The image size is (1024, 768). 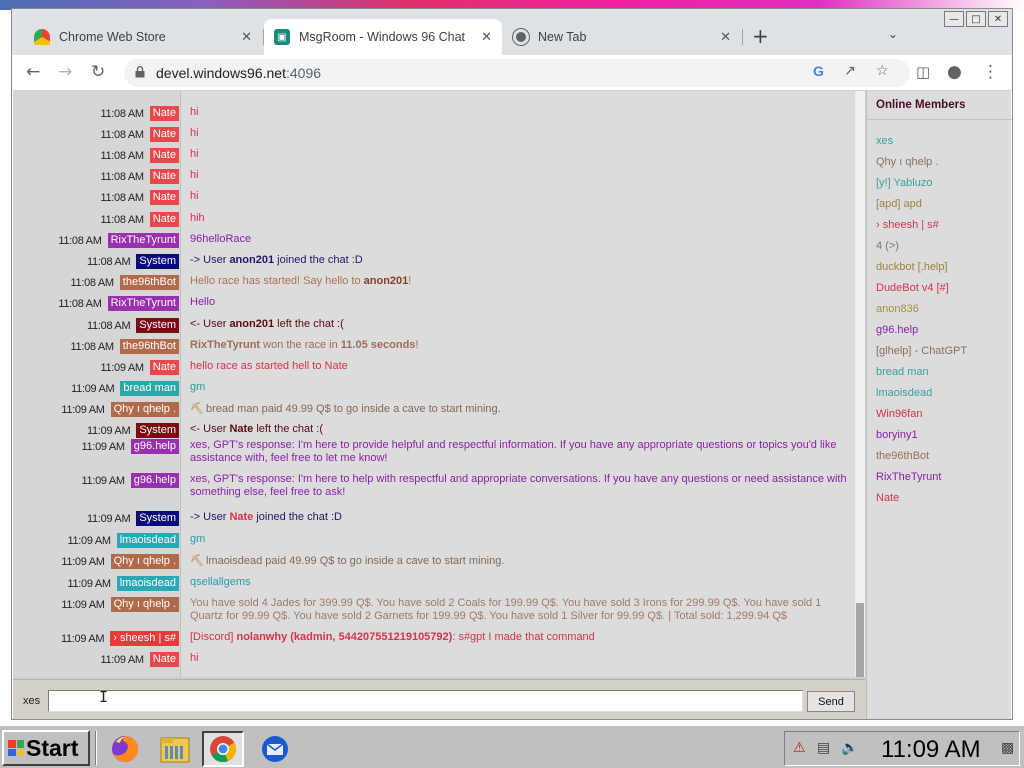 What do you see at coordinates (144, 638) in the screenshot?
I see `user-badge: › sheesh | s#` at bounding box center [144, 638].